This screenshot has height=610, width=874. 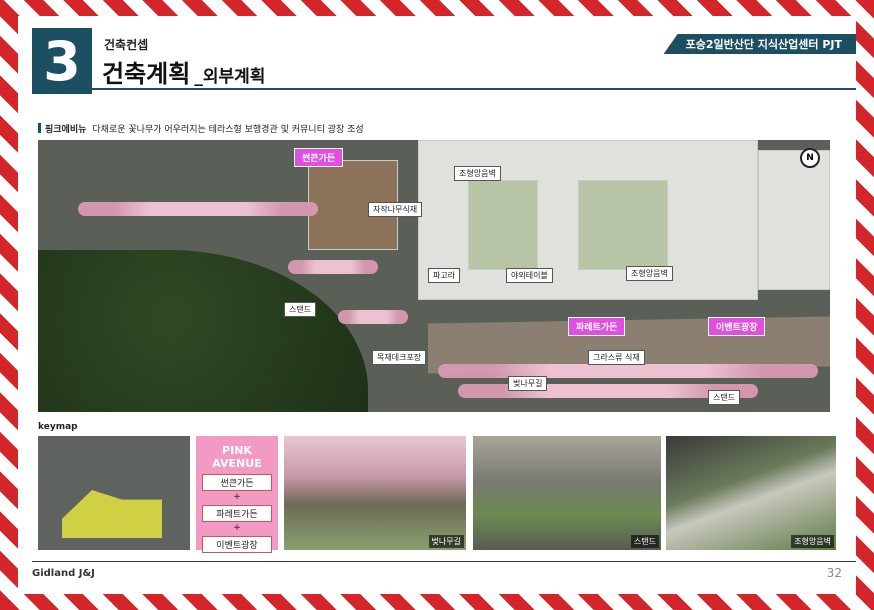 I want to click on callout-sculpture-wall-2: 조형앙음벽, so click(x=649, y=273).